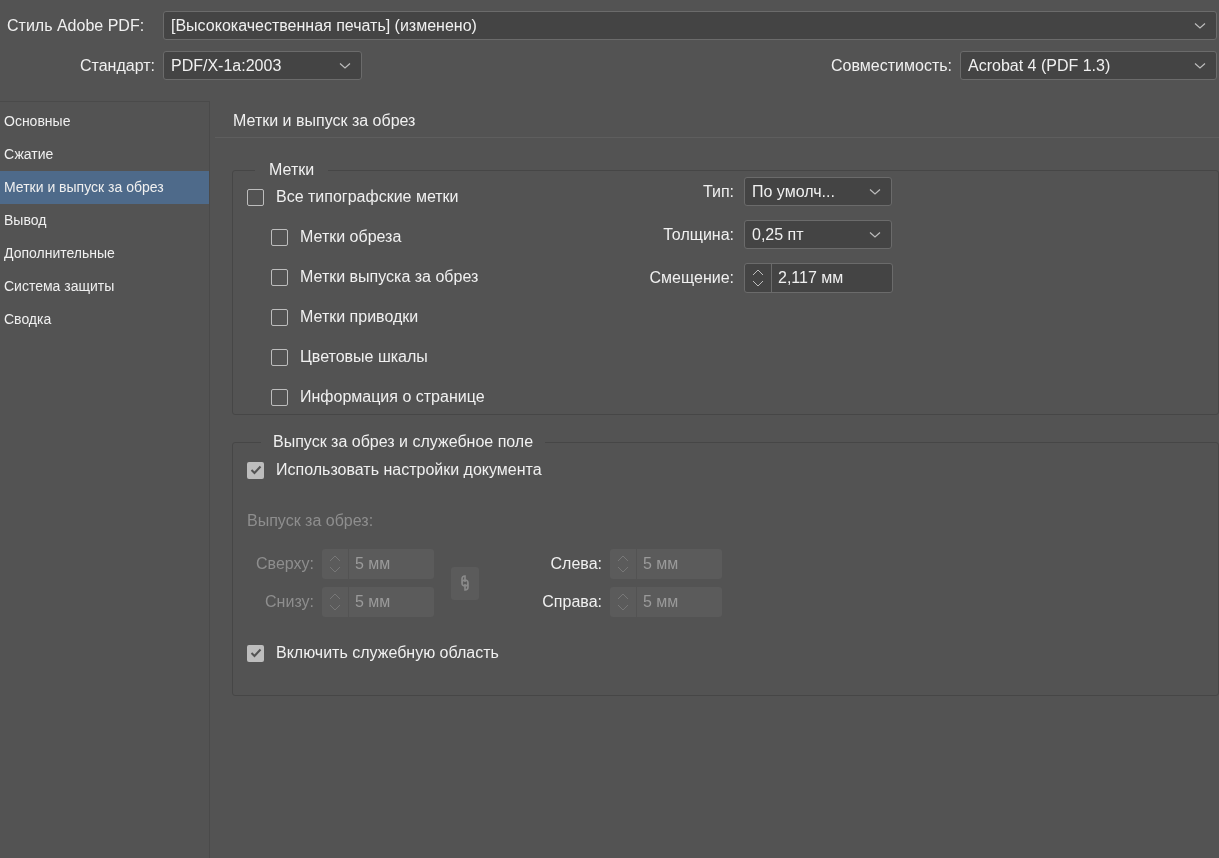 Image resolution: width=1219 pixels, height=858 pixels. Describe the element at coordinates (262, 65) in the screenshot. I see `dropdown: PDF/X-1a:2003` at that location.